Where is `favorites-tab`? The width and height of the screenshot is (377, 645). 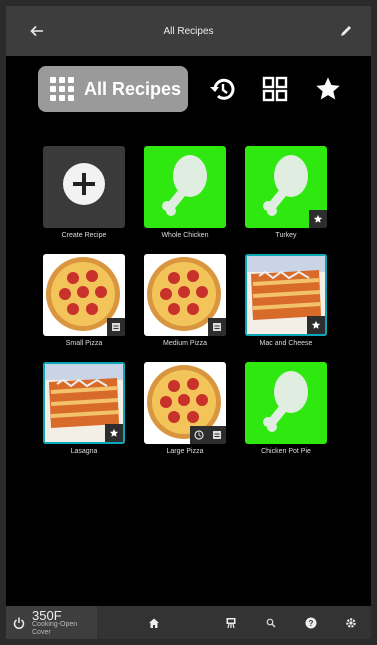 favorites-tab is located at coordinates (328, 89).